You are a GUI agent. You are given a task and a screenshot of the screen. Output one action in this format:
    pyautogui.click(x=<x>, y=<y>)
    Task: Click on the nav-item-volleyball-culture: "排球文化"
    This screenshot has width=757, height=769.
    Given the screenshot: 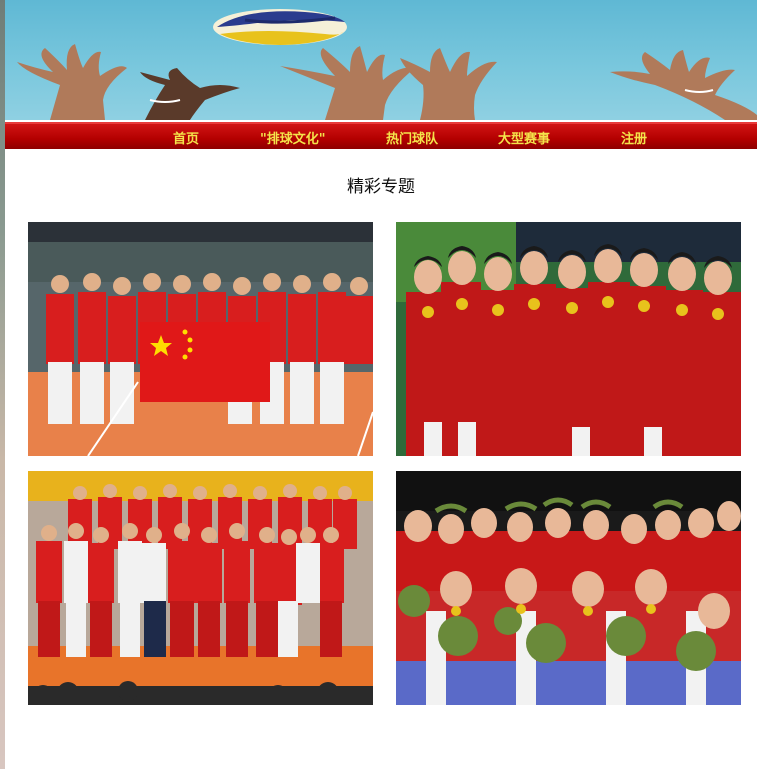 What is the action you would take?
    pyautogui.click(x=293, y=137)
    